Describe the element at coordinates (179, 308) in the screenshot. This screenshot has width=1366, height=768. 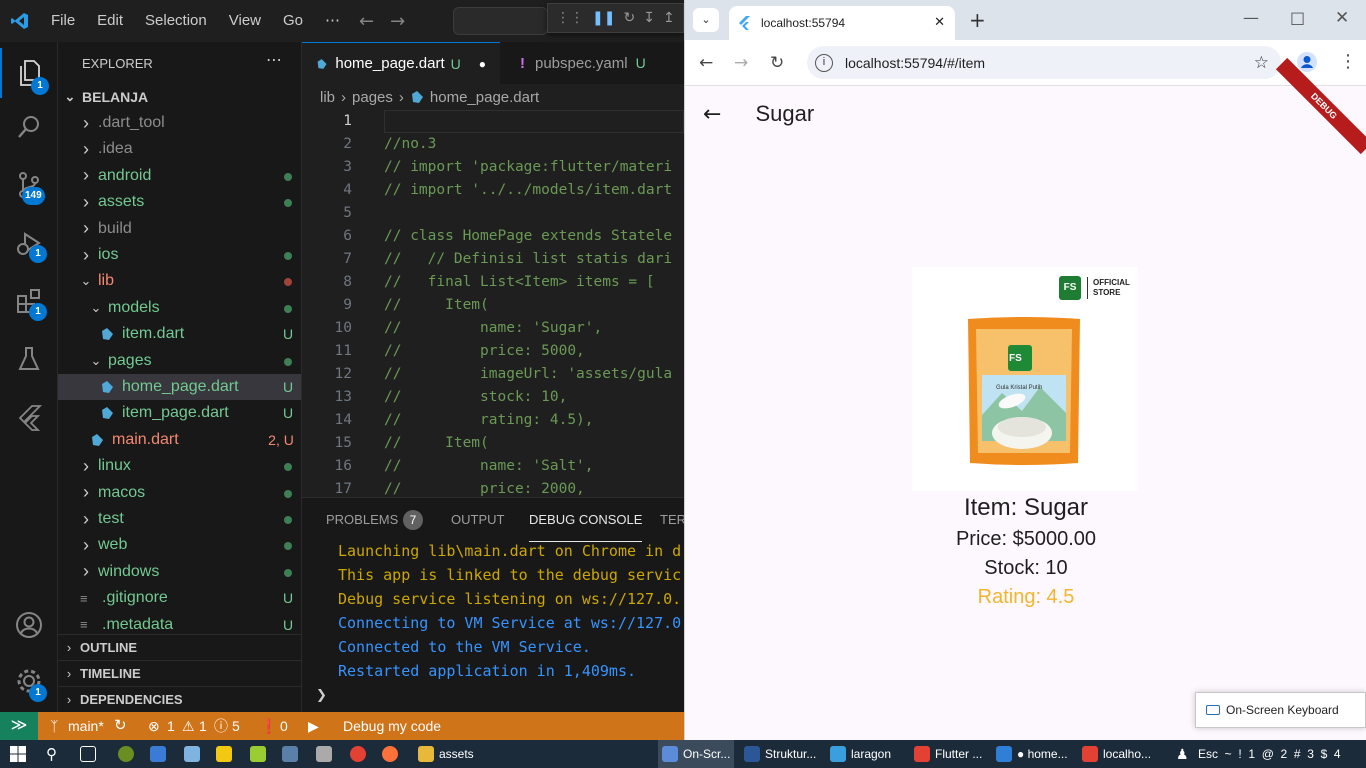
I see `tree-item-models: ⌄ models` at that location.